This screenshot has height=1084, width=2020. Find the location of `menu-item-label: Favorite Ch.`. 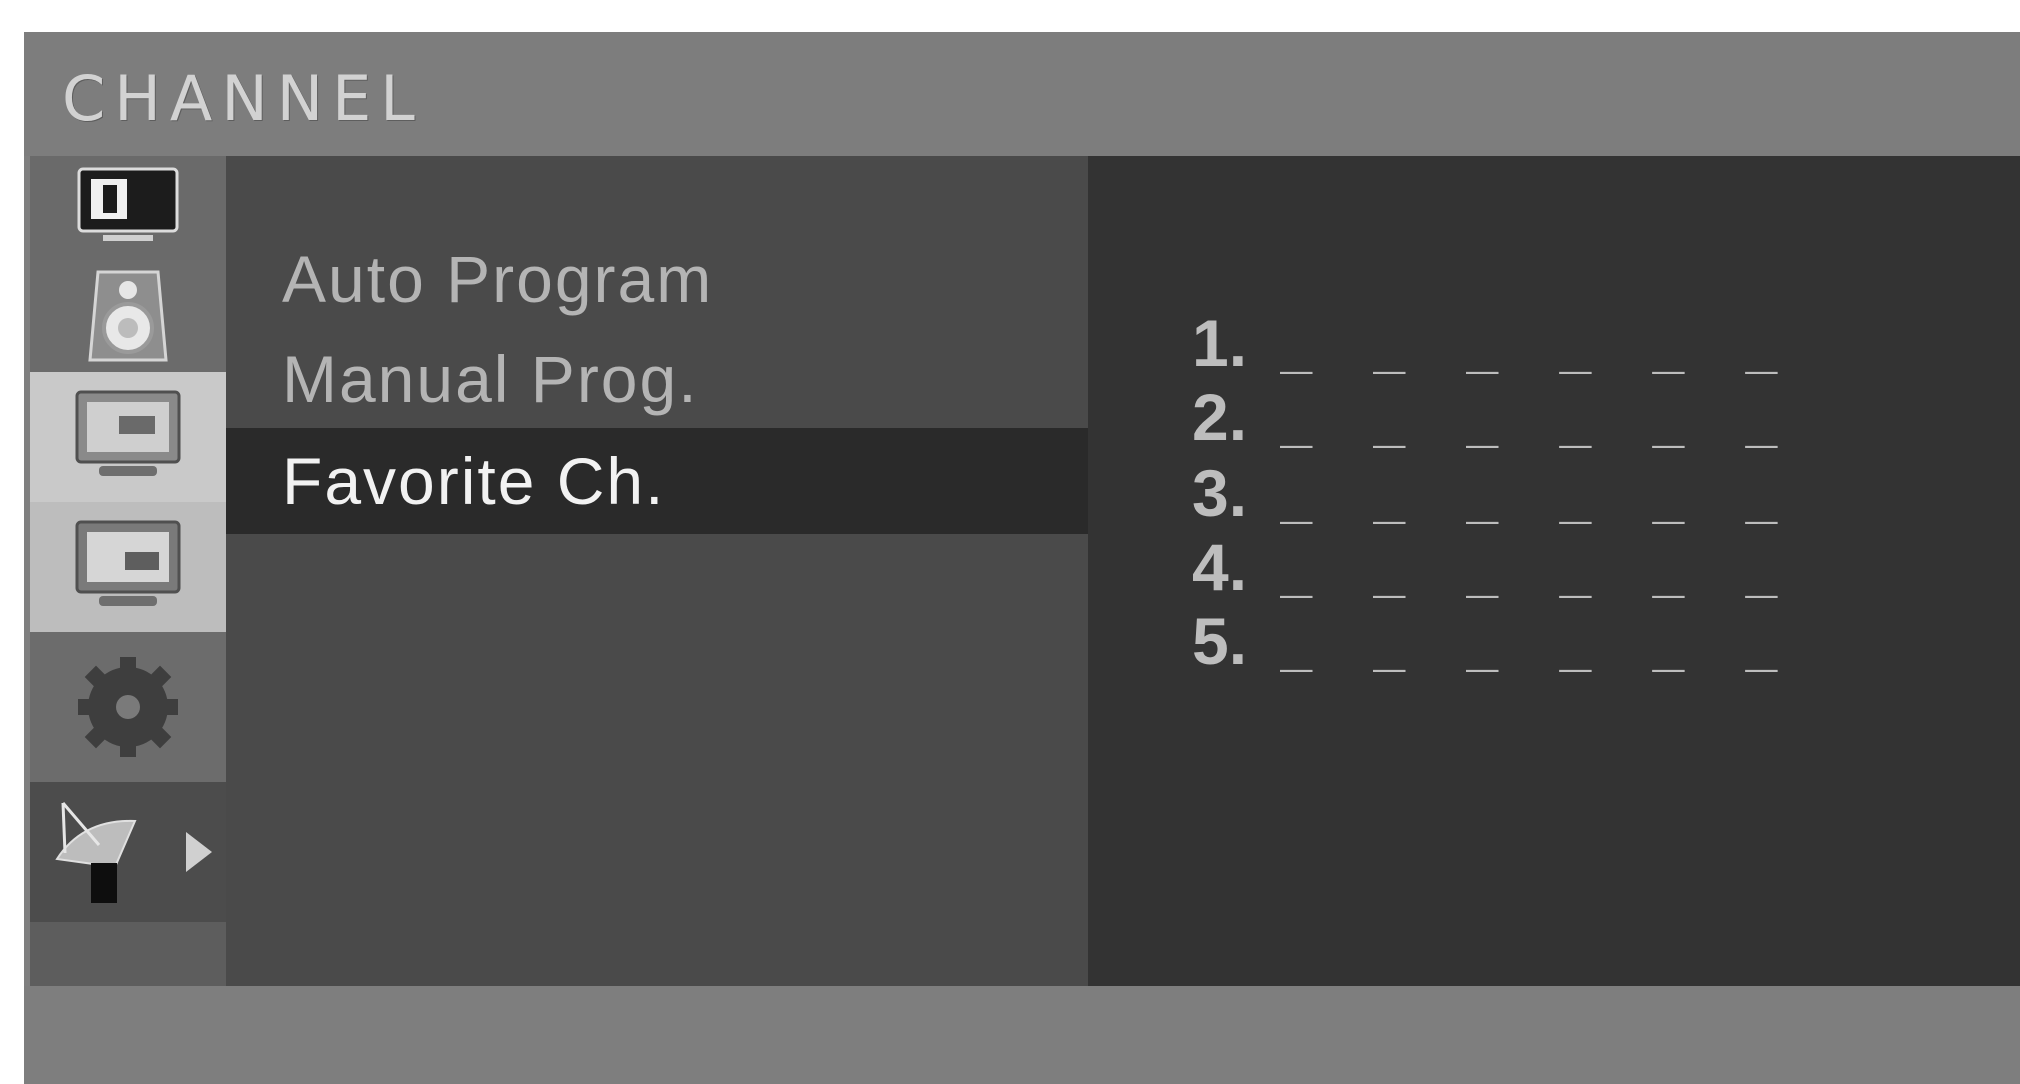

menu-item-label: Favorite Ch. is located at coordinates (474, 481).